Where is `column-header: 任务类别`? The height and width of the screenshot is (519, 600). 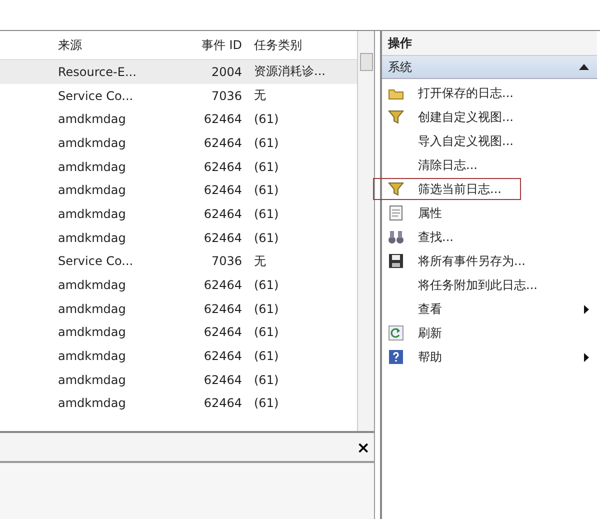 column-header: 任务类别 is located at coordinates (278, 45).